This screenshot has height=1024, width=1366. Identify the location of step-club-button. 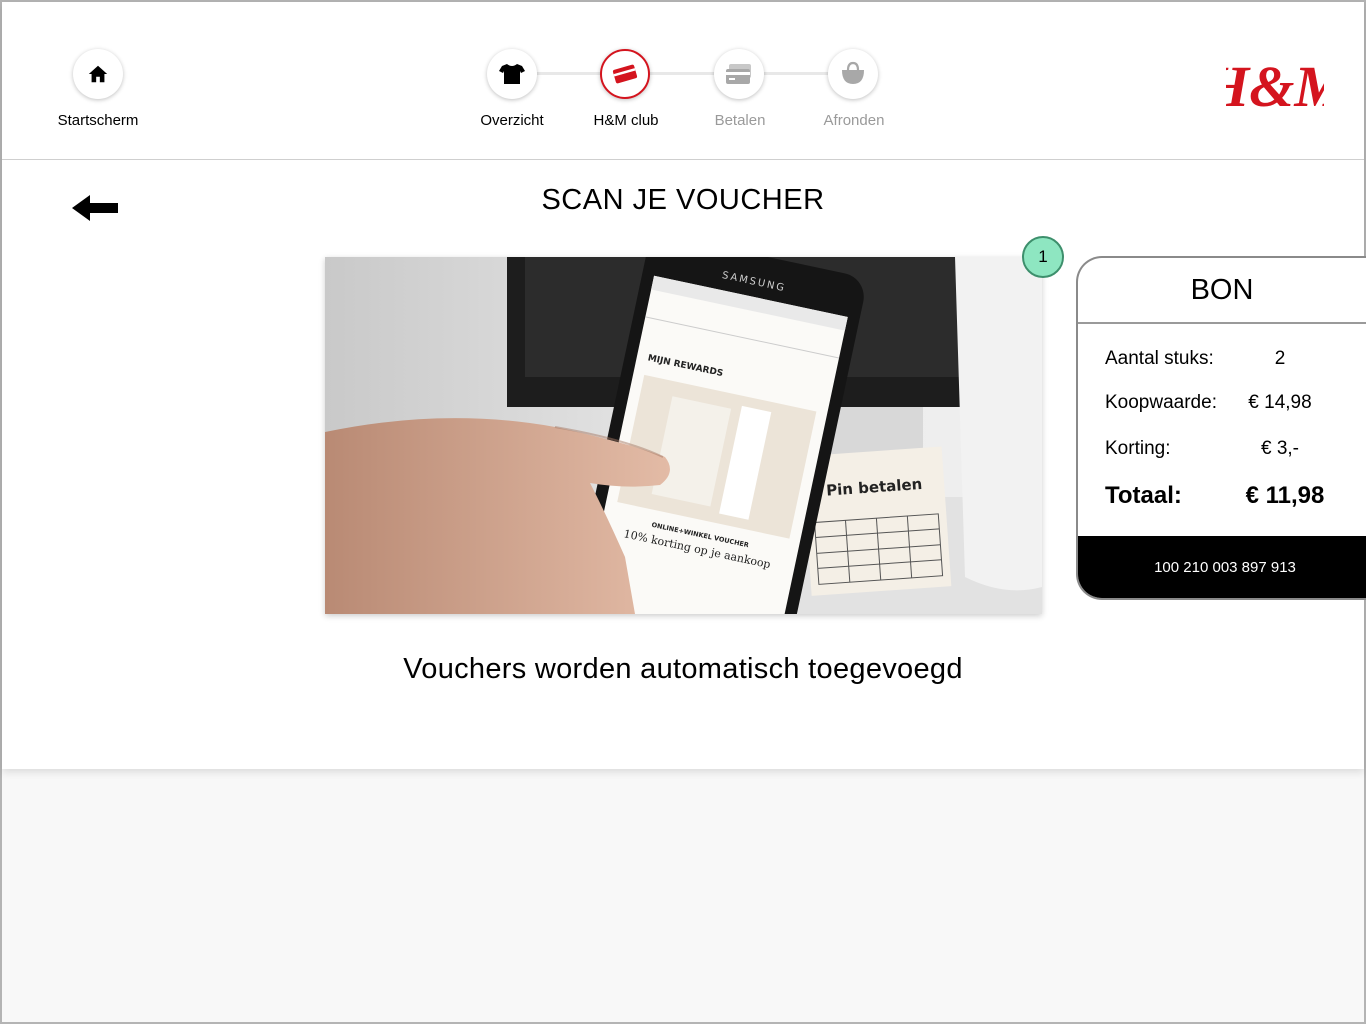
(625, 74).